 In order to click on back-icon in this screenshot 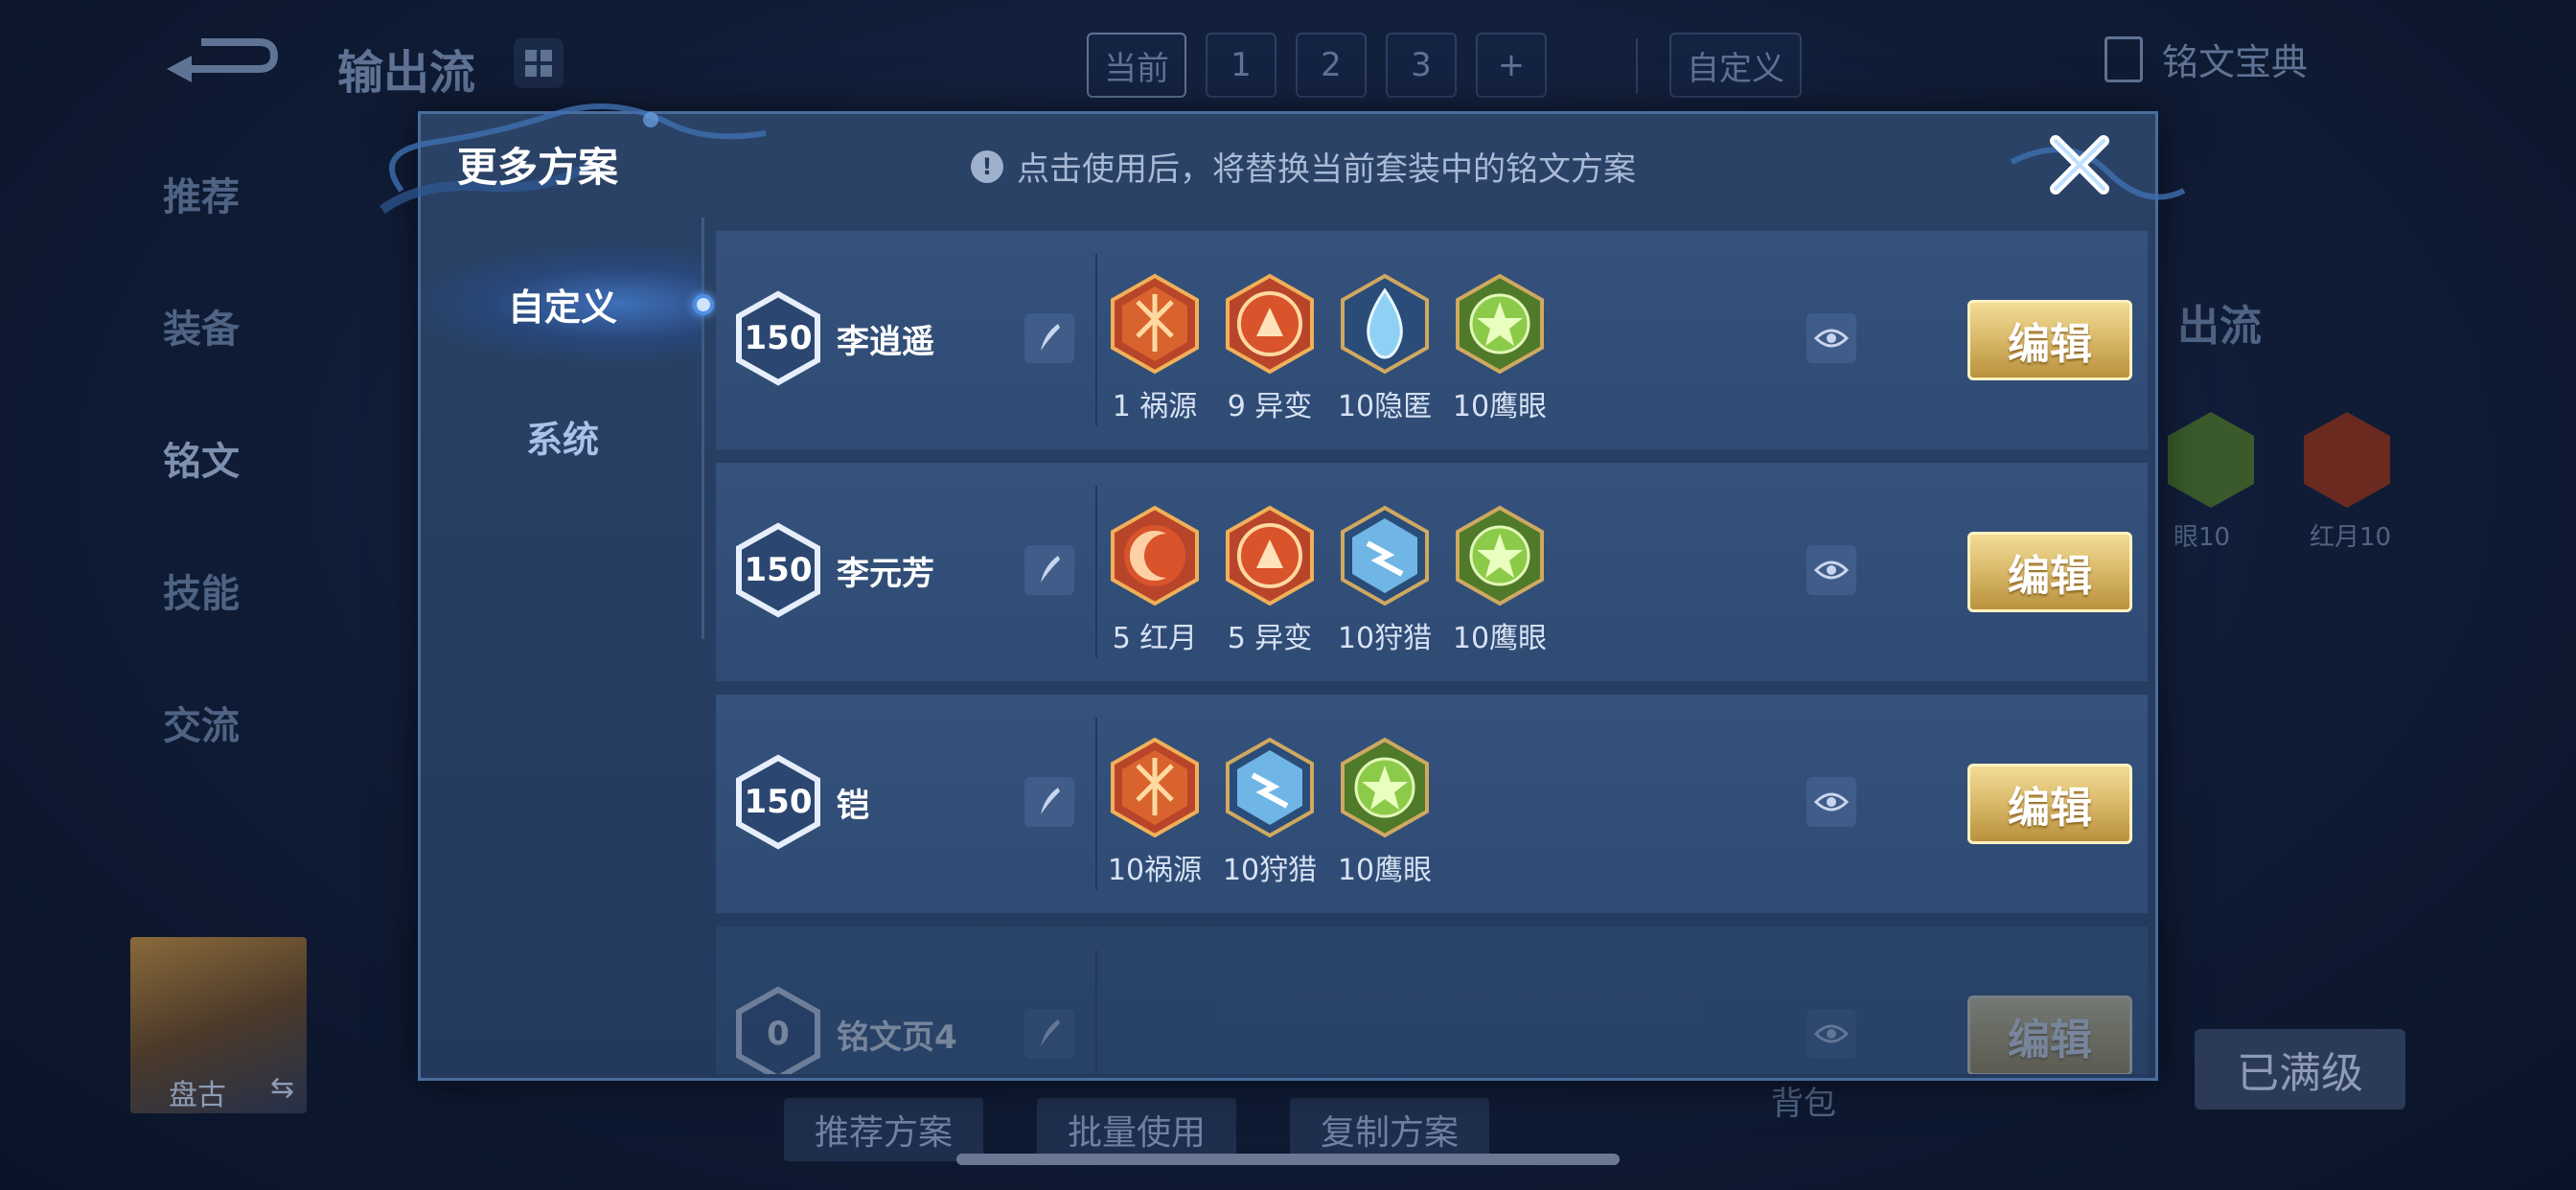, I will do `click(220, 62)`.